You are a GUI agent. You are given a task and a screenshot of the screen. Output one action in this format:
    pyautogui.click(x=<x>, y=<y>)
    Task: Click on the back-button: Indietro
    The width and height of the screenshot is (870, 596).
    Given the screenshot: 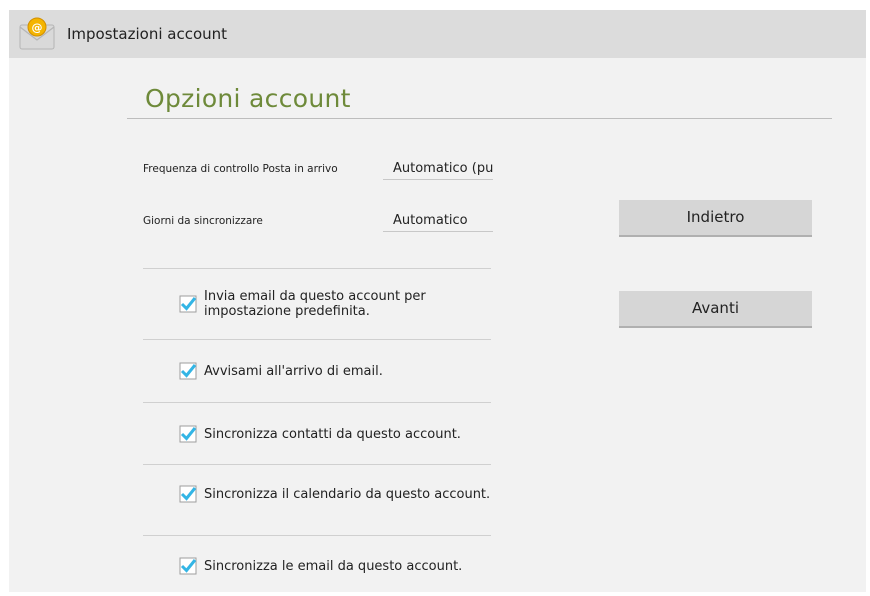 What is the action you would take?
    pyautogui.click(x=715, y=218)
    